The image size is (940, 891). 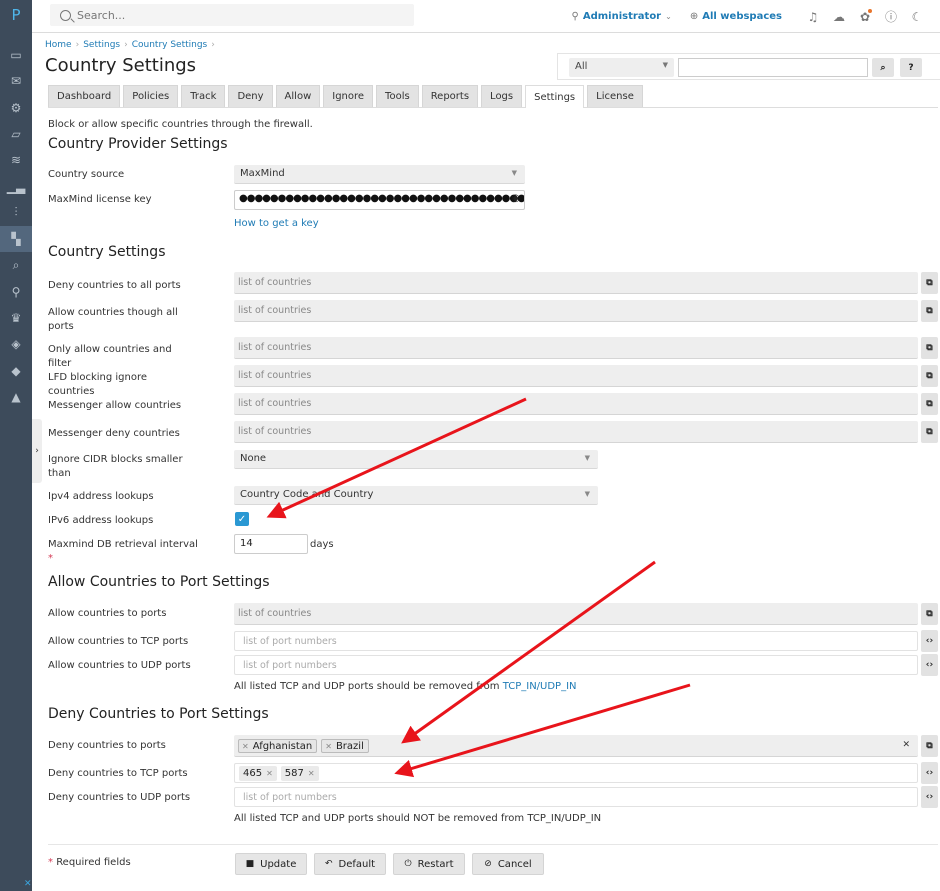 I want to click on app-logo: P, so click(x=16, y=15).